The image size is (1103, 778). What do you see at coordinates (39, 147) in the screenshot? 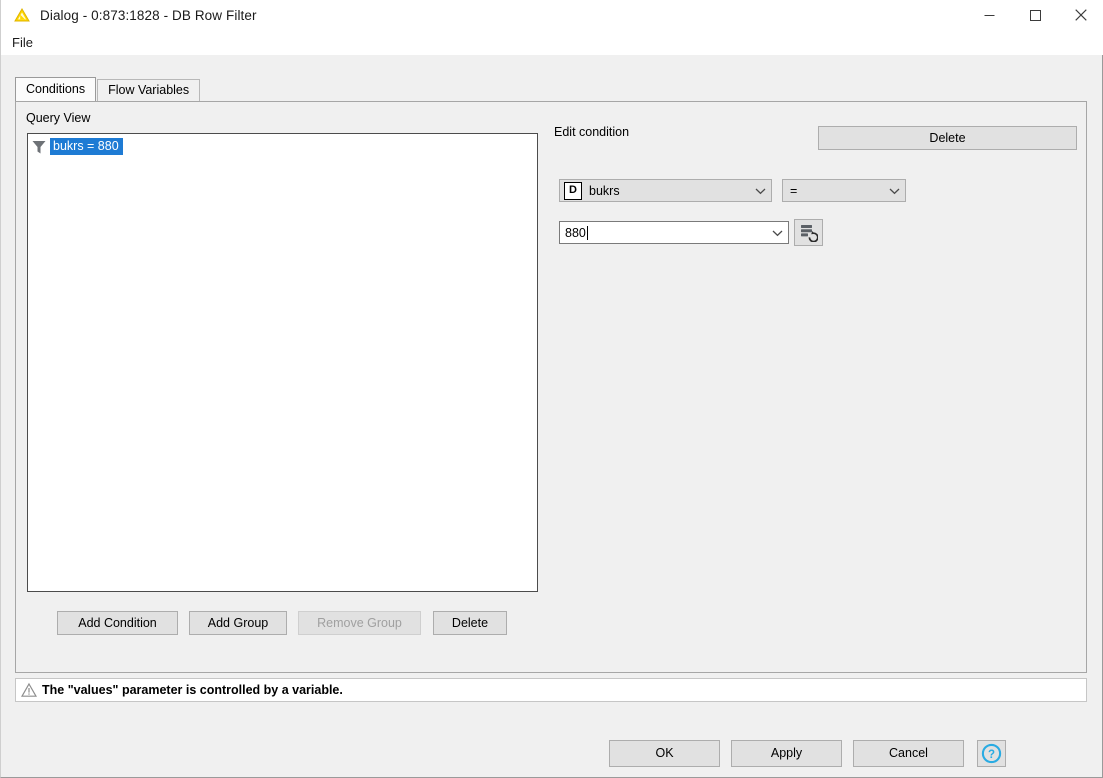
I see `filter-funnel-icon` at bounding box center [39, 147].